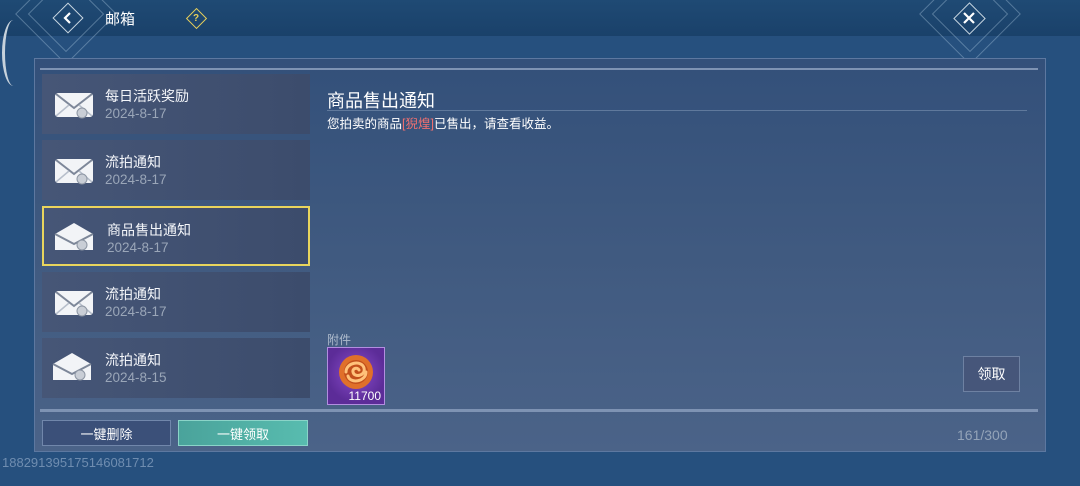 This screenshot has height=486, width=1080. I want to click on body-text-before: 您拍卖的商品, so click(365, 124).